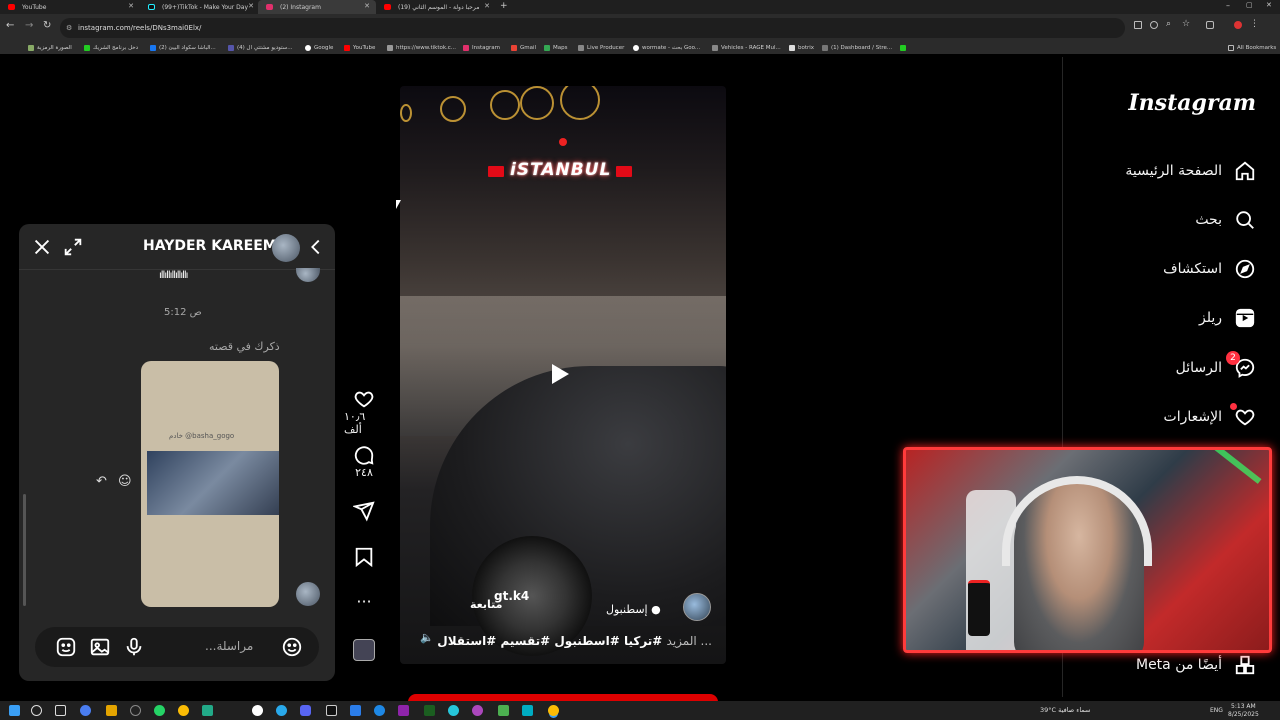 The height and width of the screenshot is (720, 1280). I want to click on task-view-icon, so click(60, 710).